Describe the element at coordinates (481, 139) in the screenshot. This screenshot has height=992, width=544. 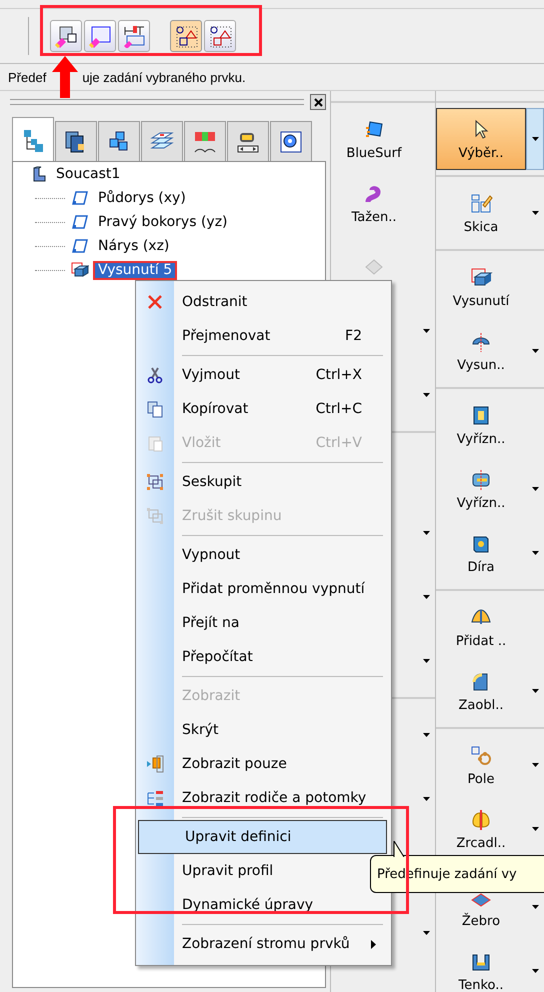
I see `tool-button: Výběr..` at that location.